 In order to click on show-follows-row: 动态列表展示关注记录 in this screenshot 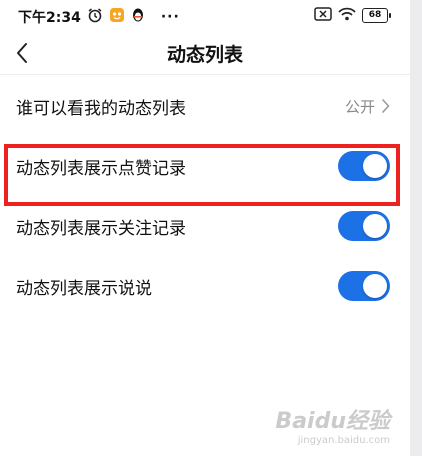, I will do `click(205, 226)`.